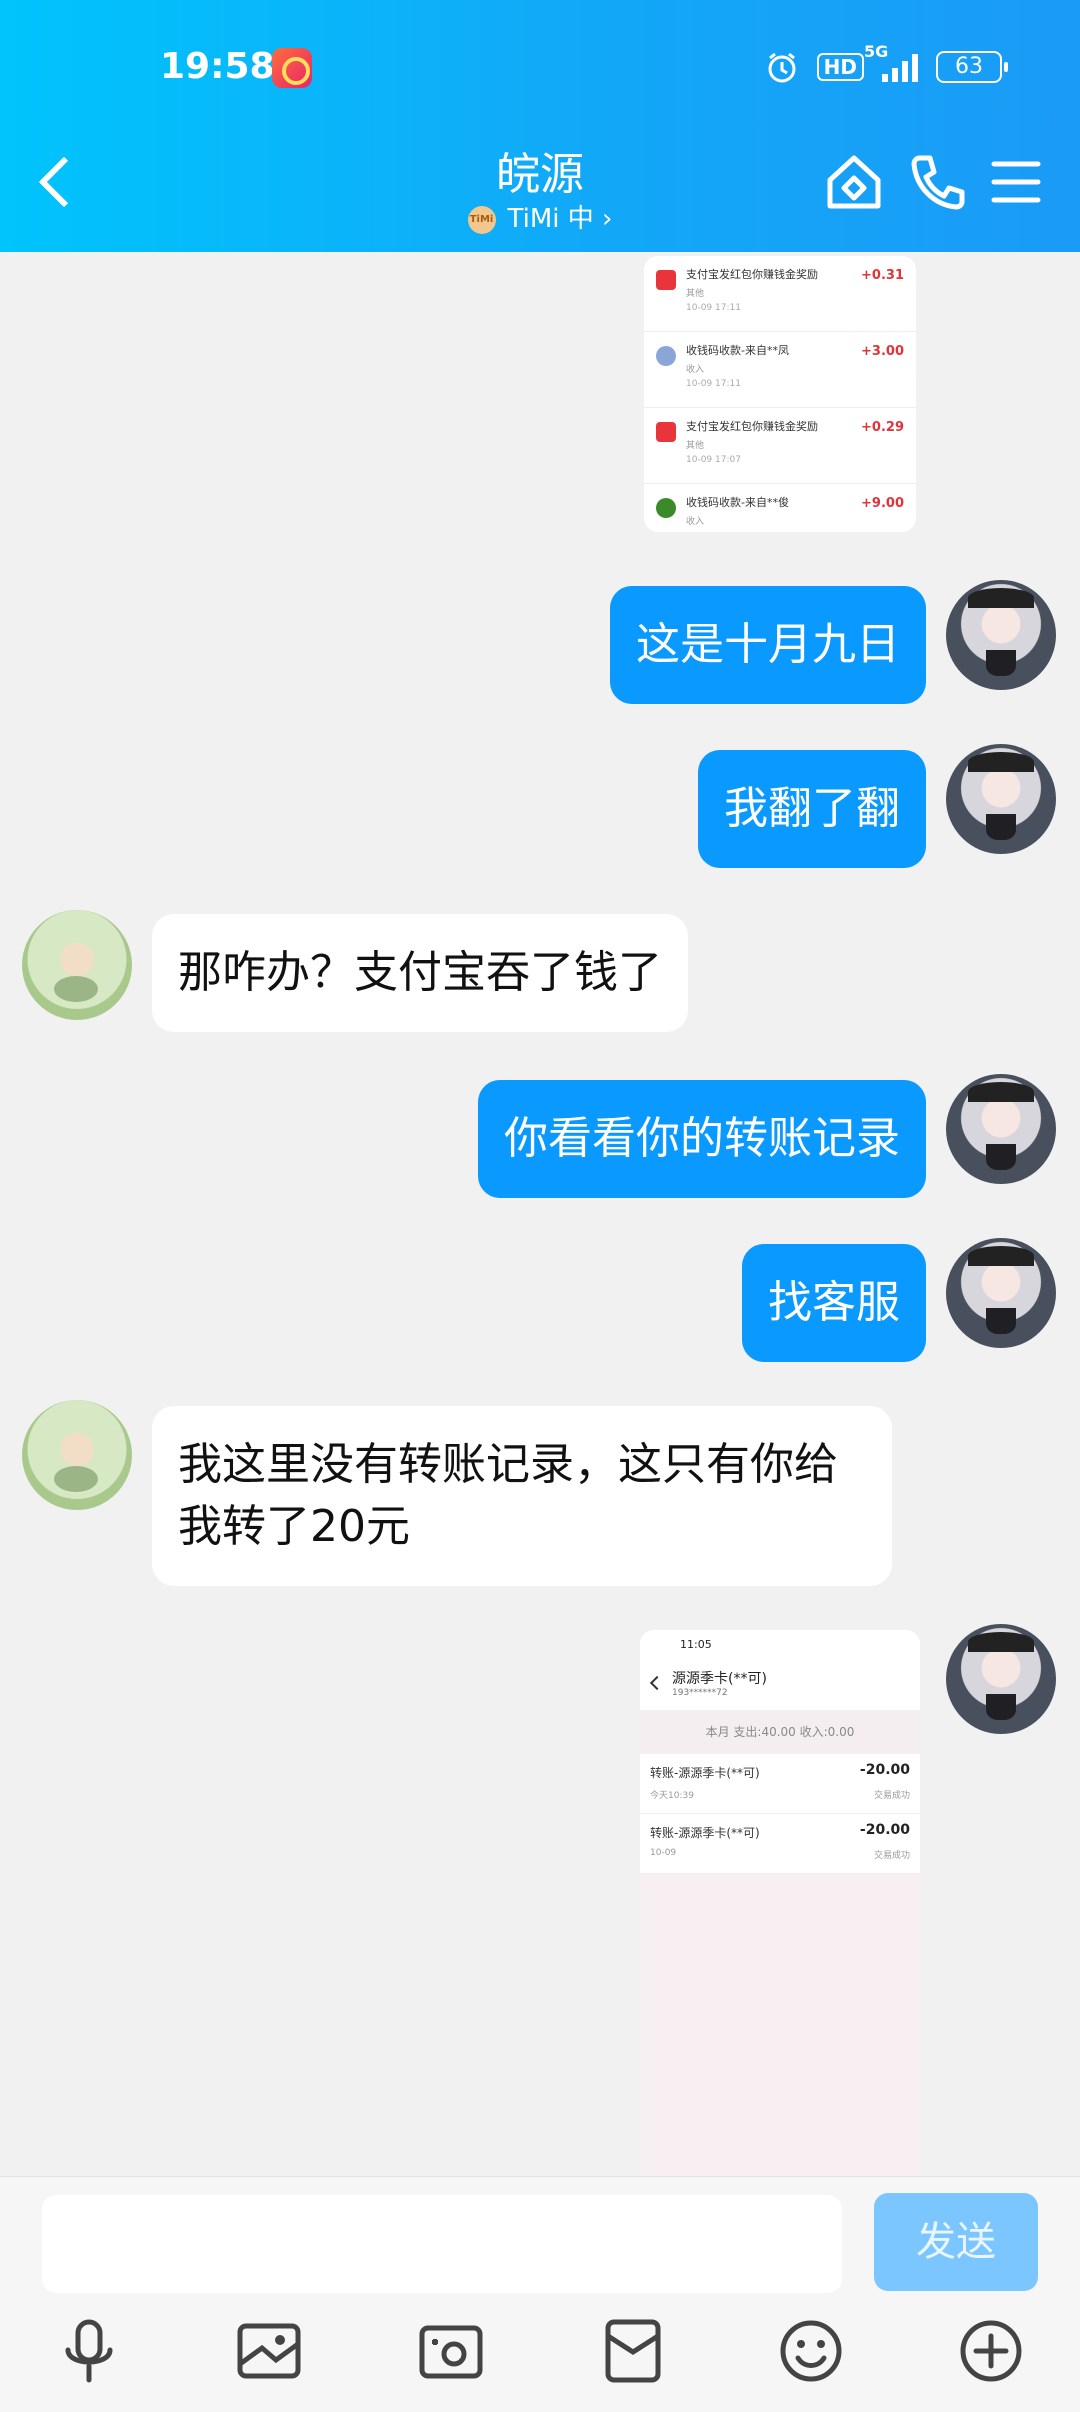  What do you see at coordinates (780, 294) in the screenshot?
I see `record-row: 支付宝发红包你赚钱金奖励 其他 10-09 17:11 +0.31` at bounding box center [780, 294].